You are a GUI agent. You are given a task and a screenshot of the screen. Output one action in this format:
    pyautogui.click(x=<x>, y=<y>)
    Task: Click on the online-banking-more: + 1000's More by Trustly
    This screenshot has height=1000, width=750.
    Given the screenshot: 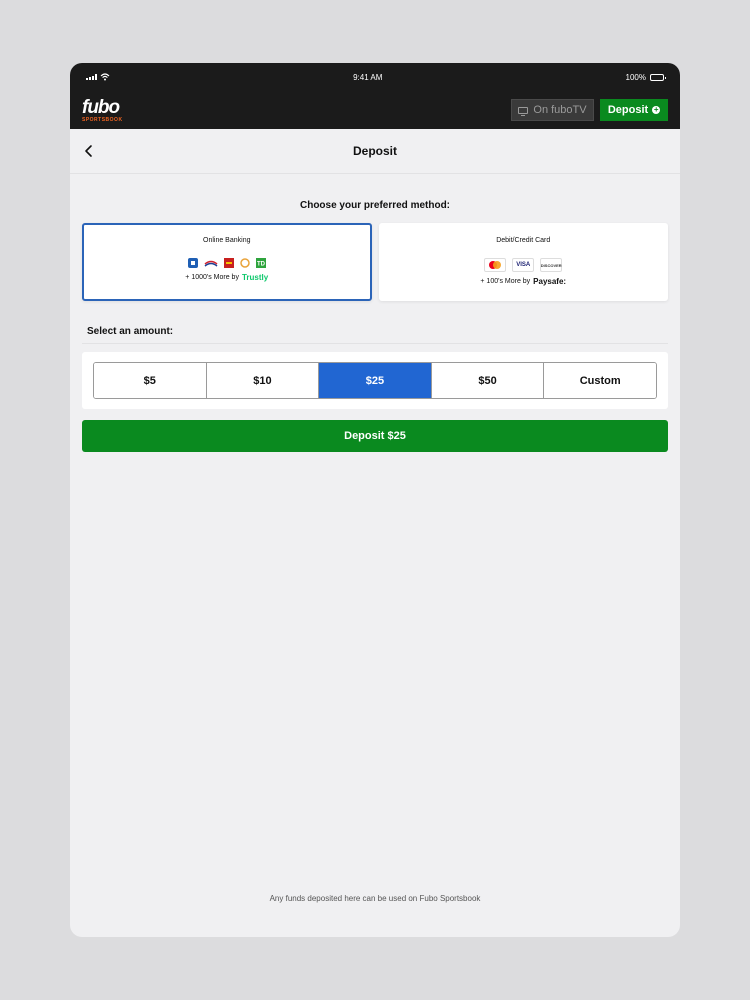 What is the action you would take?
    pyautogui.click(x=226, y=277)
    